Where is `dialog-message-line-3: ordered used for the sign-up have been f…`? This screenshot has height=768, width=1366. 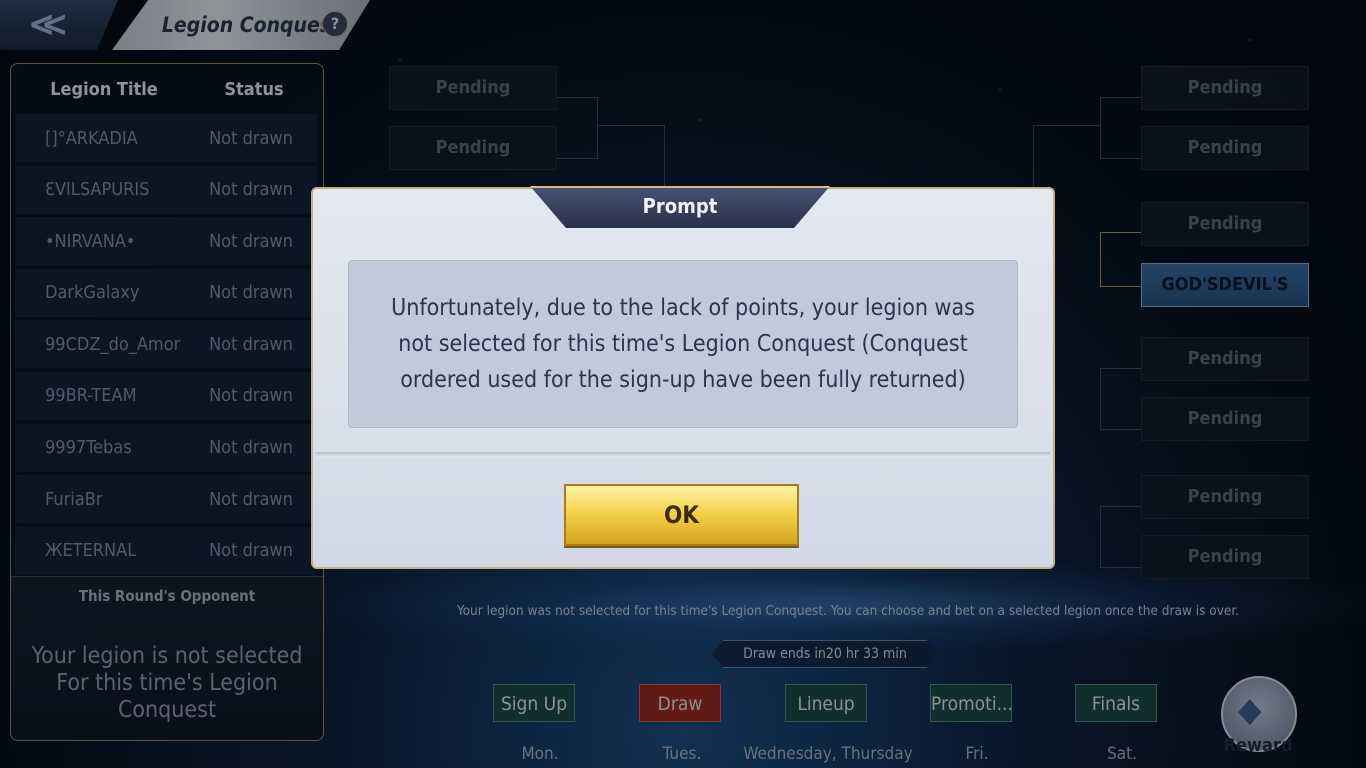
dialog-message-line-3: ordered used for the sign-up have been f… is located at coordinates (683, 380).